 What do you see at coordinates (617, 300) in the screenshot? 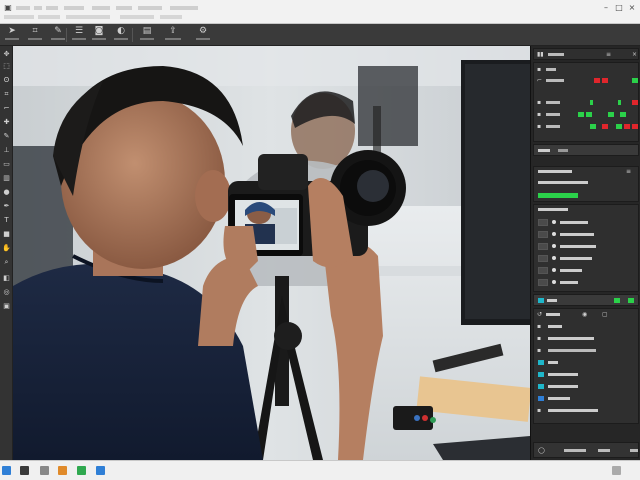
I see `new-layer-icon` at bounding box center [617, 300].